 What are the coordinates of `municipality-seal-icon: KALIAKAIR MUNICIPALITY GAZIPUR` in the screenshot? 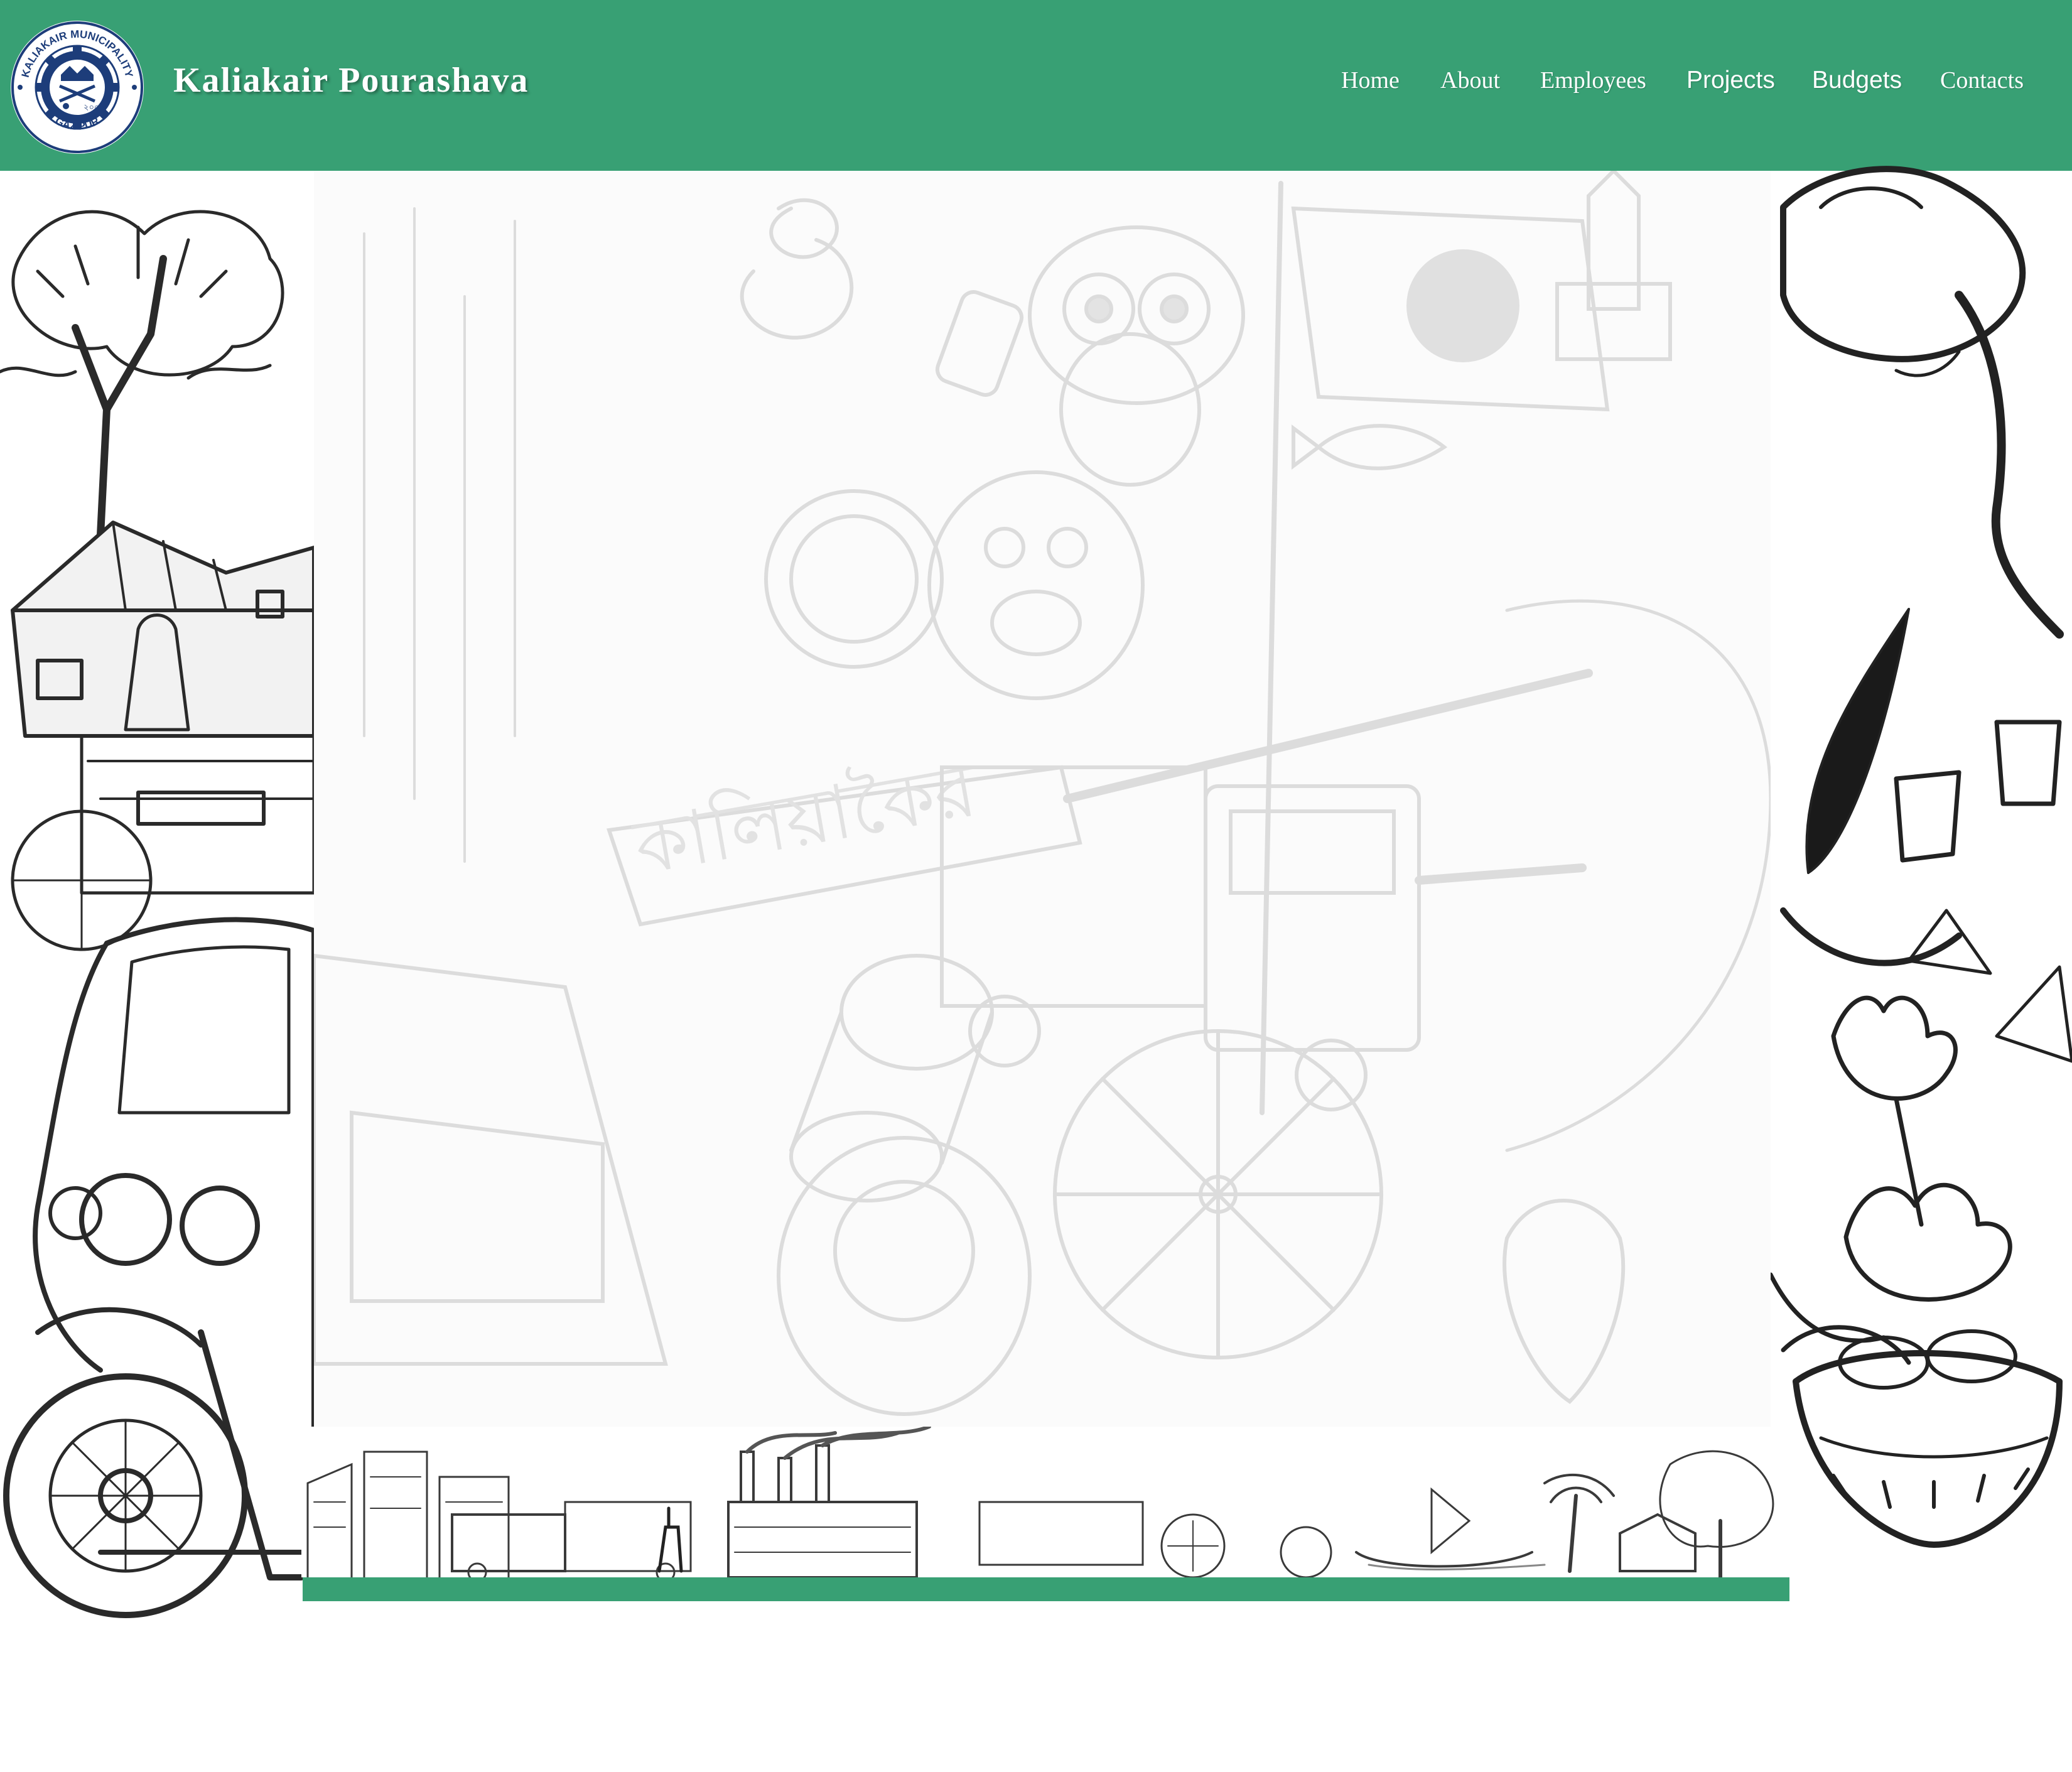 It's located at (78, 87).